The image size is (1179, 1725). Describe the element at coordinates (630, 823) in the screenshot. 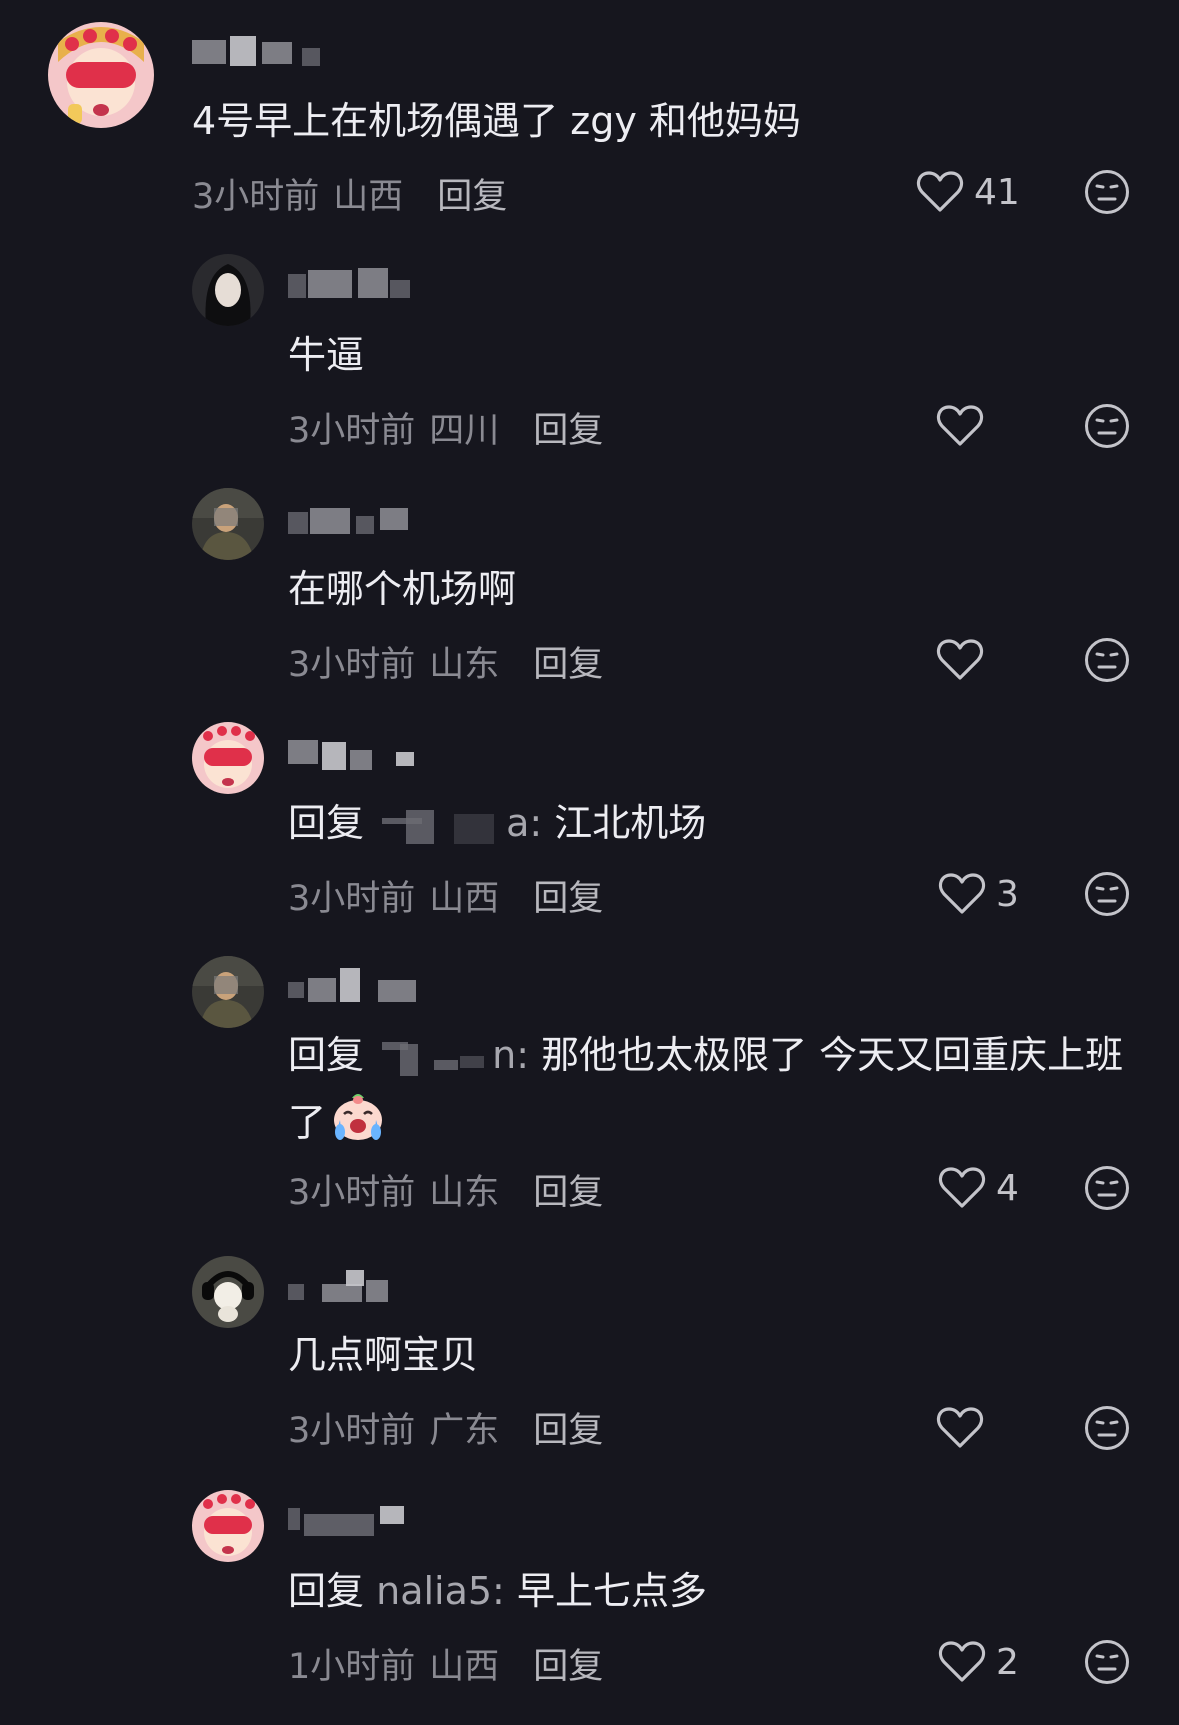

I see `reply-text: 江北机场` at that location.